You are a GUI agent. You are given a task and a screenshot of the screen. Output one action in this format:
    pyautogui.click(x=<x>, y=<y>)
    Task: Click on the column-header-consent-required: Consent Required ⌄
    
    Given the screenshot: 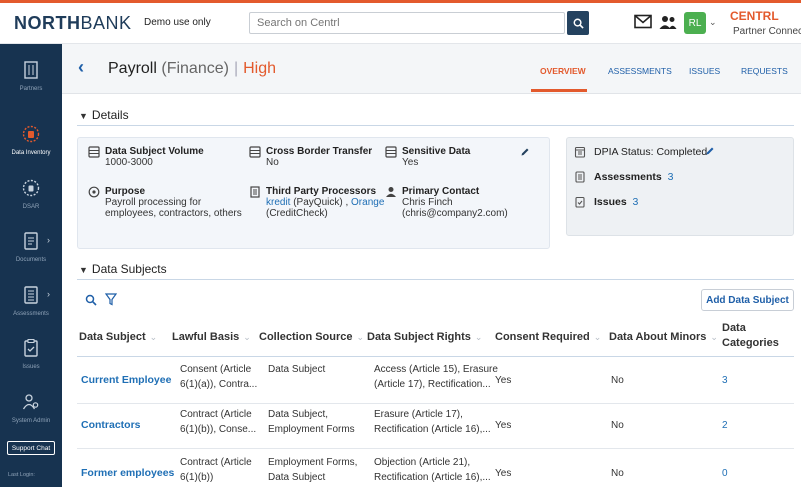 What is the action you would take?
    pyautogui.click(x=548, y=337)
    